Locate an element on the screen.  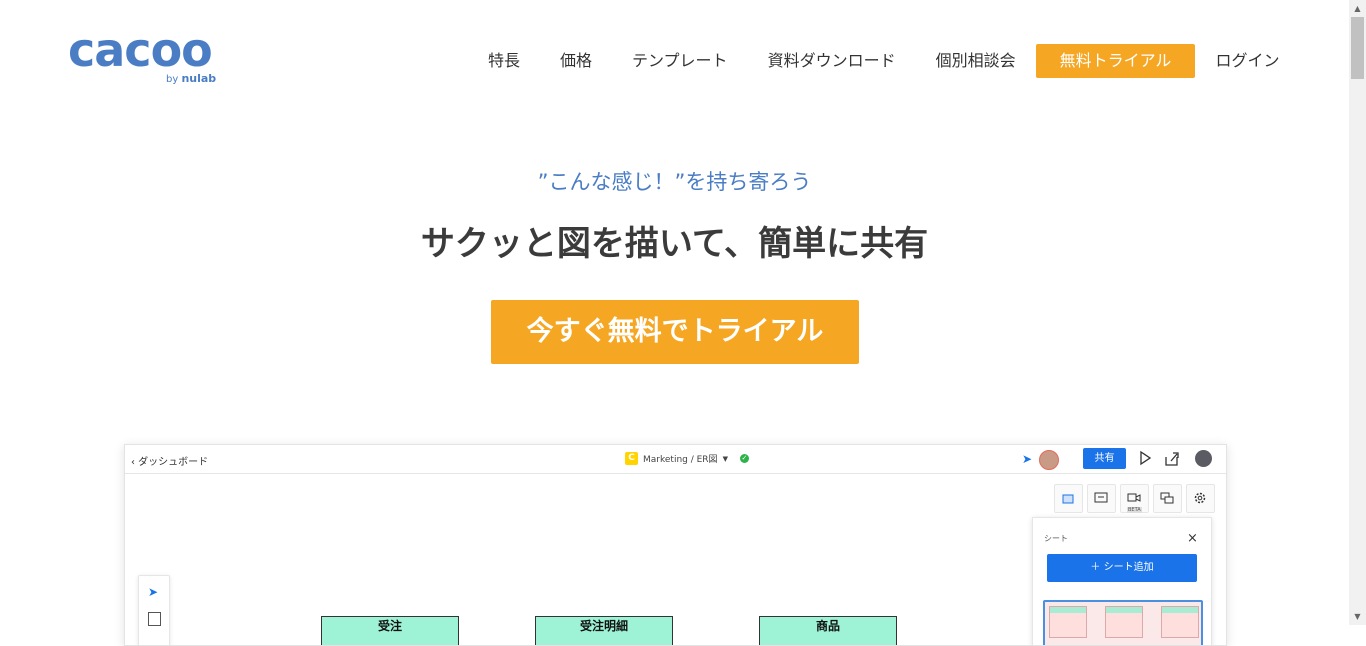
nav-downloads: 資料ダウンロード is located at coordinates (832, 61).